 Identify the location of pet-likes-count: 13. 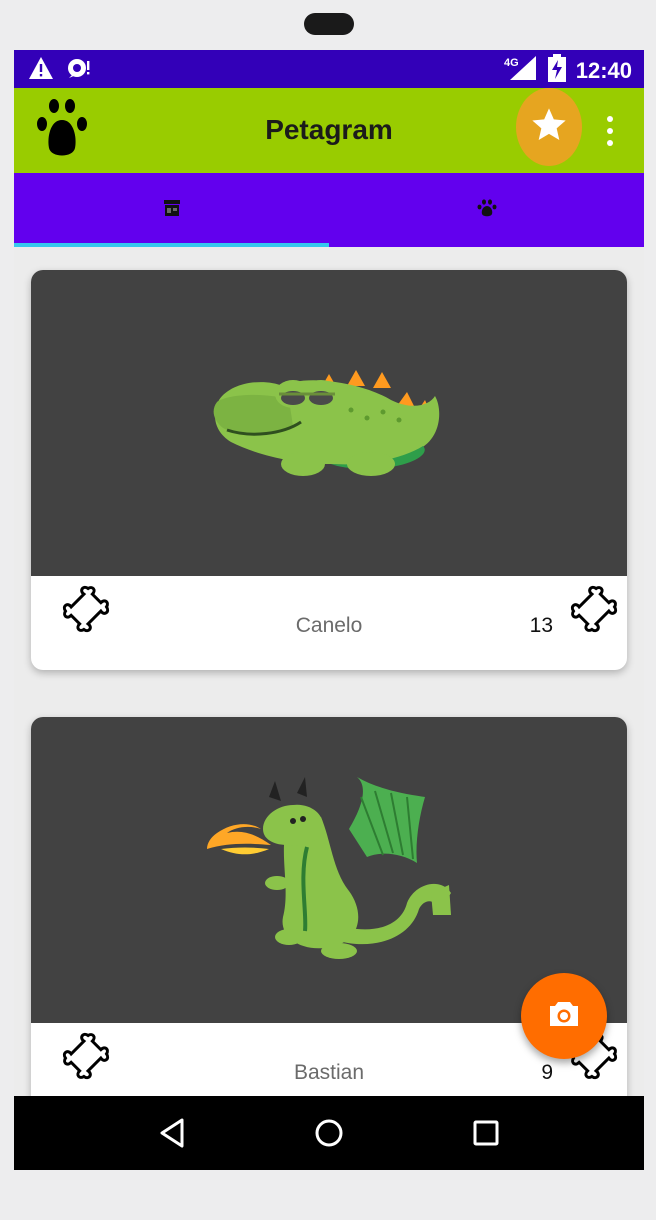
(541, 625).